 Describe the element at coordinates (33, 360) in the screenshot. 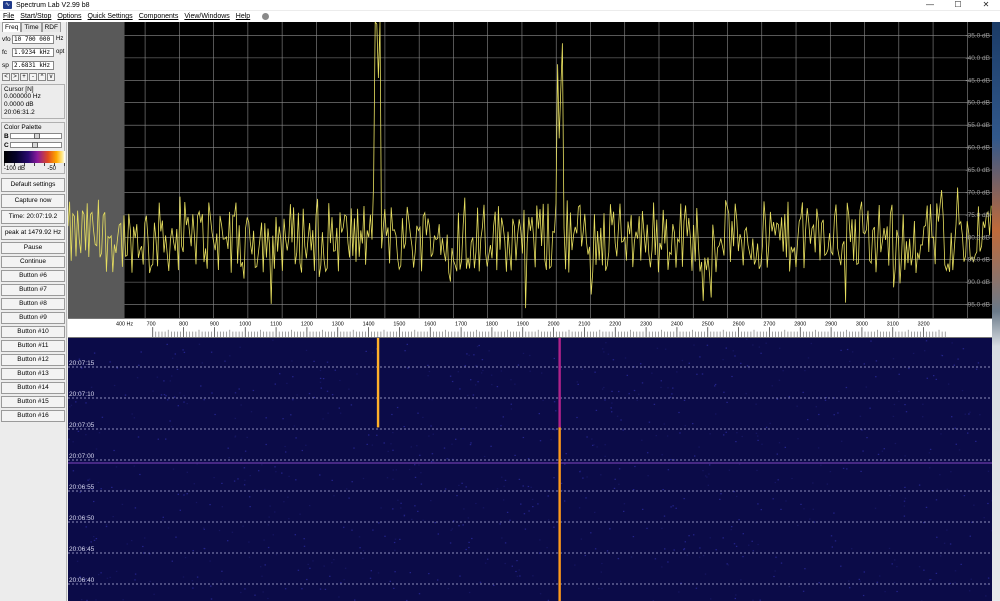

I see `button-12: Button #12` at that location.